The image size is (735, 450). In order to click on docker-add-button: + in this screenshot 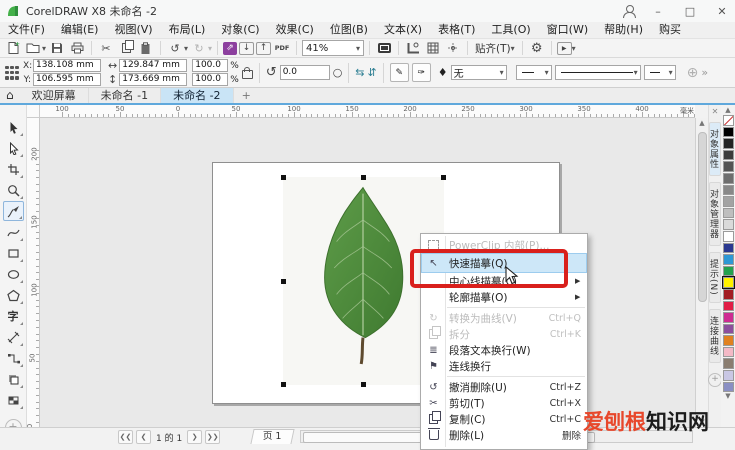, I will do `click(715, 379)`.